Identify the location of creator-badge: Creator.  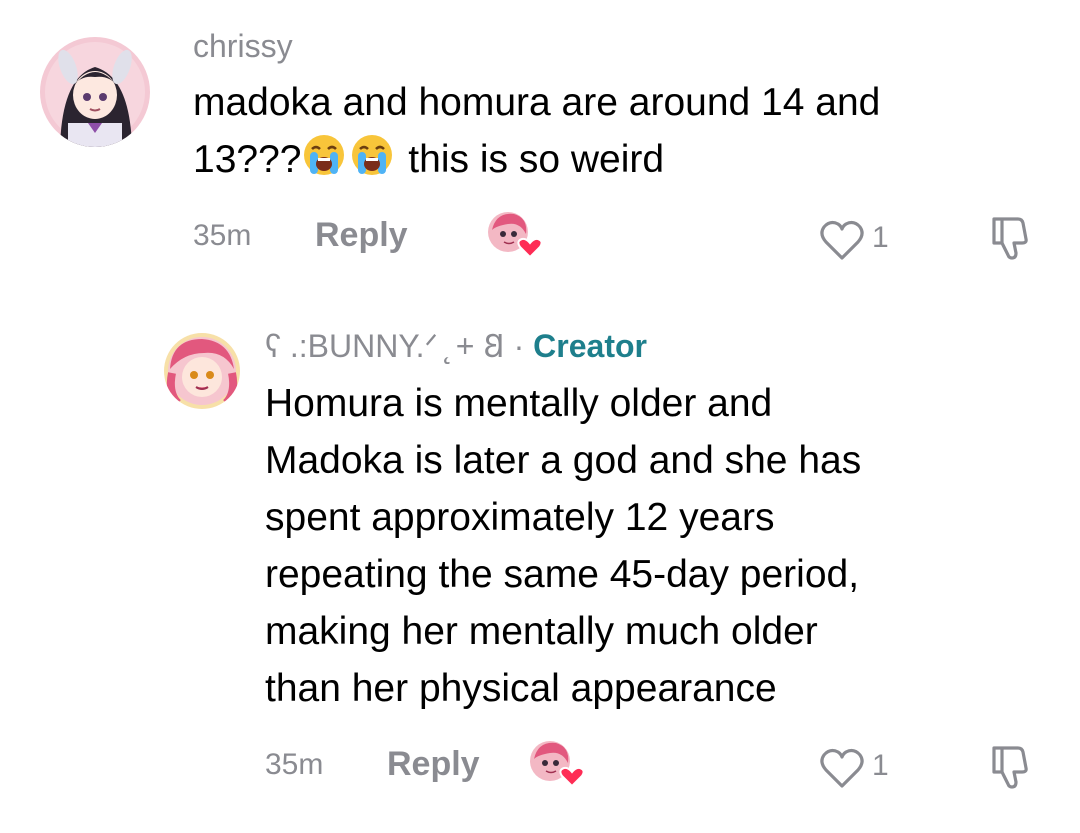
(590, 346).